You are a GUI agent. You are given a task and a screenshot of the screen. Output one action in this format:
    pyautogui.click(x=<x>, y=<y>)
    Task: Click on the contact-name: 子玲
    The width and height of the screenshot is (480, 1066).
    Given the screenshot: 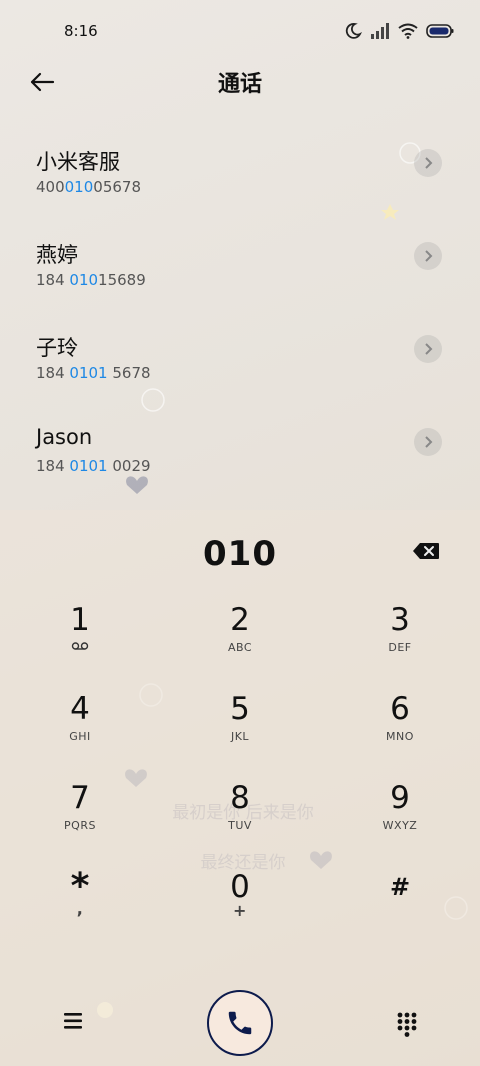 What is the action you would take?
    pyautogui.click(x=57, y=348)
    